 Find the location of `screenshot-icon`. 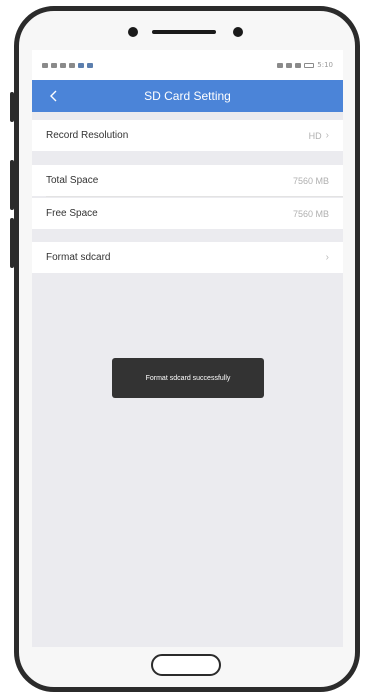

screenshot-icon is located at coordinates (72, 65).